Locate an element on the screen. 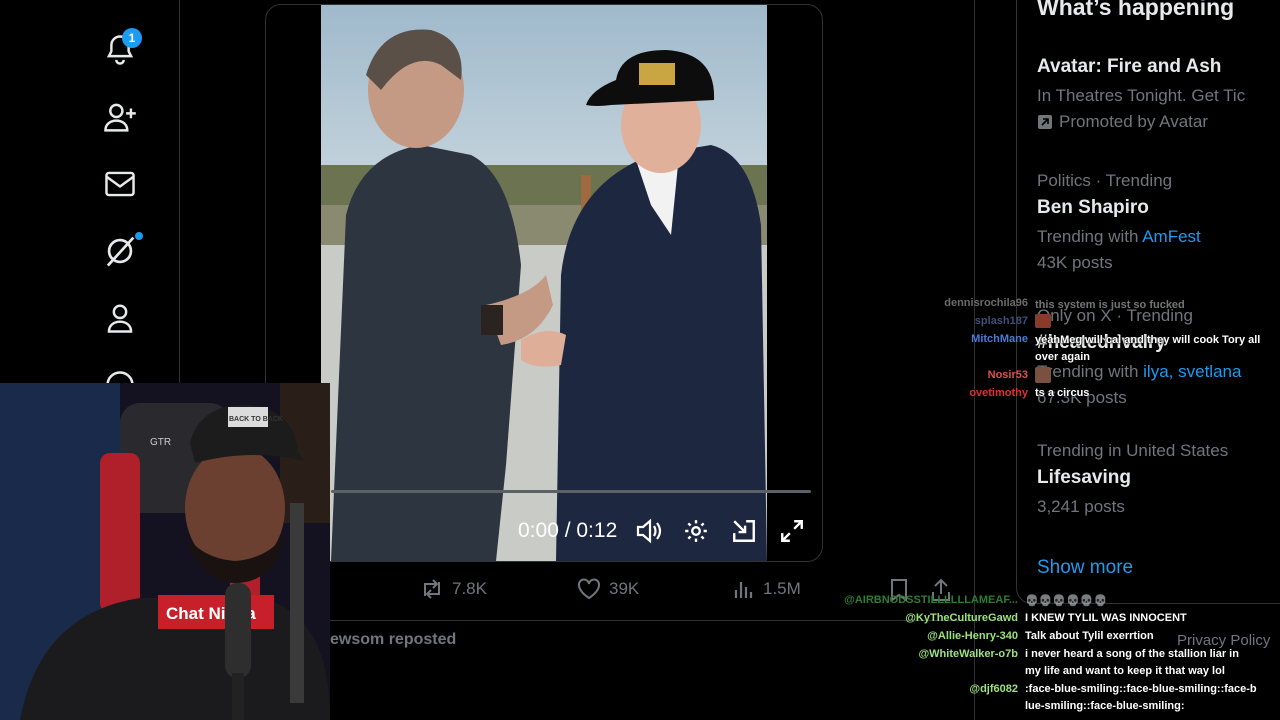 Image resolution: width=1280 pixels, height=720 pixels. trend-title: Lifesaving is located at coordinates (1084, 477).